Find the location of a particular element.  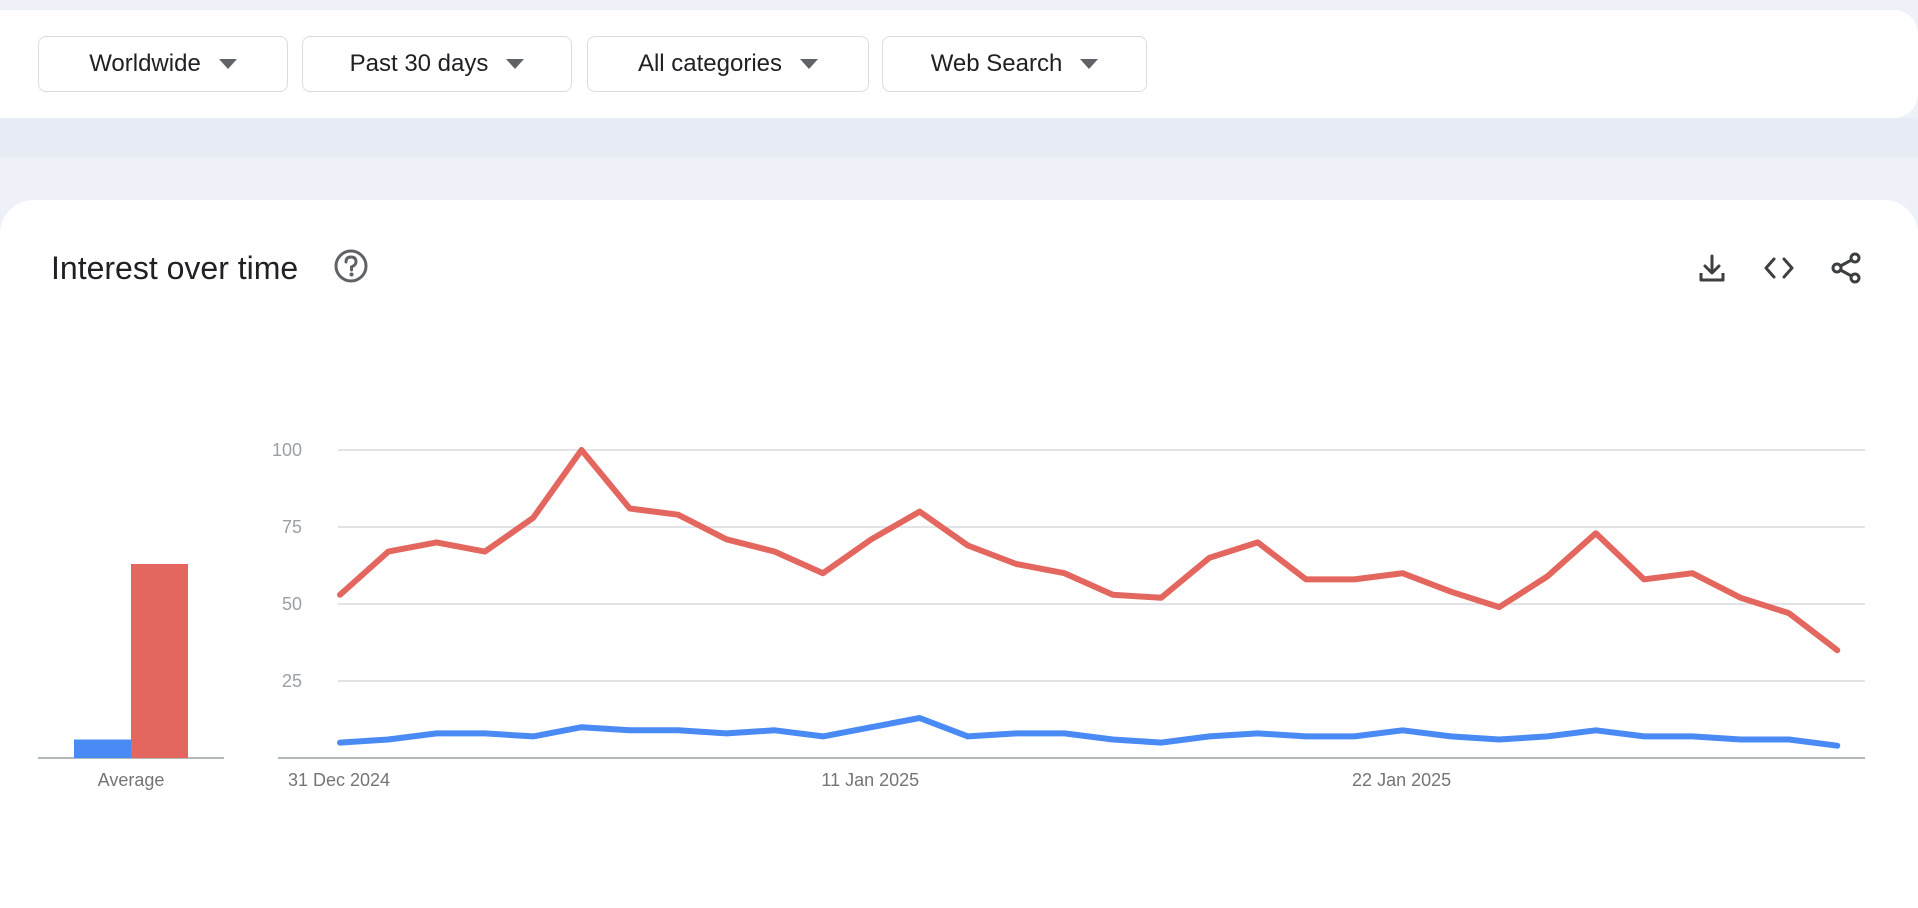

x-tick-label: 11 Jan 2025 is located at coordinates (870, 780).